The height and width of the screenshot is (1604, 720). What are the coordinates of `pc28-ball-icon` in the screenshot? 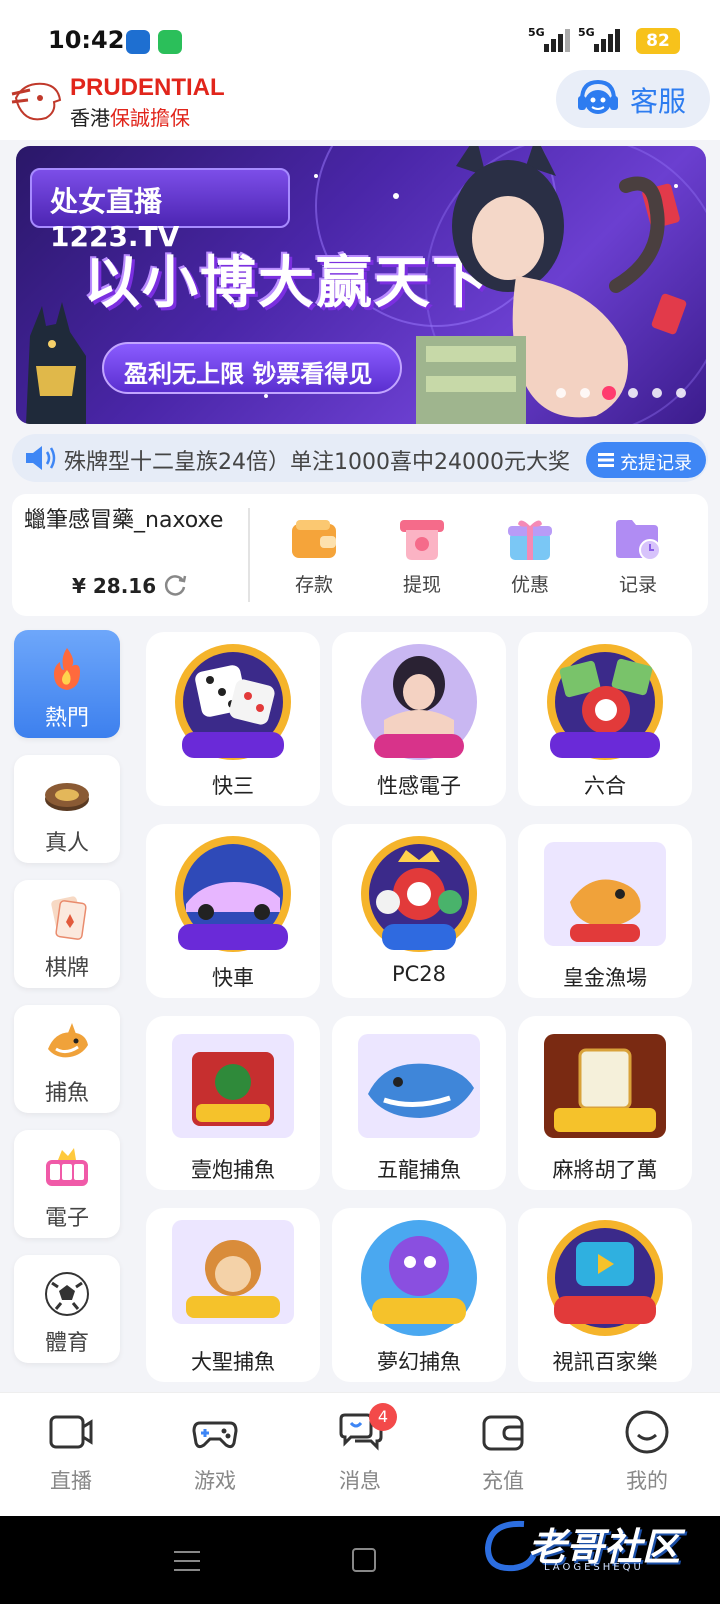 It's located at (419, 894).